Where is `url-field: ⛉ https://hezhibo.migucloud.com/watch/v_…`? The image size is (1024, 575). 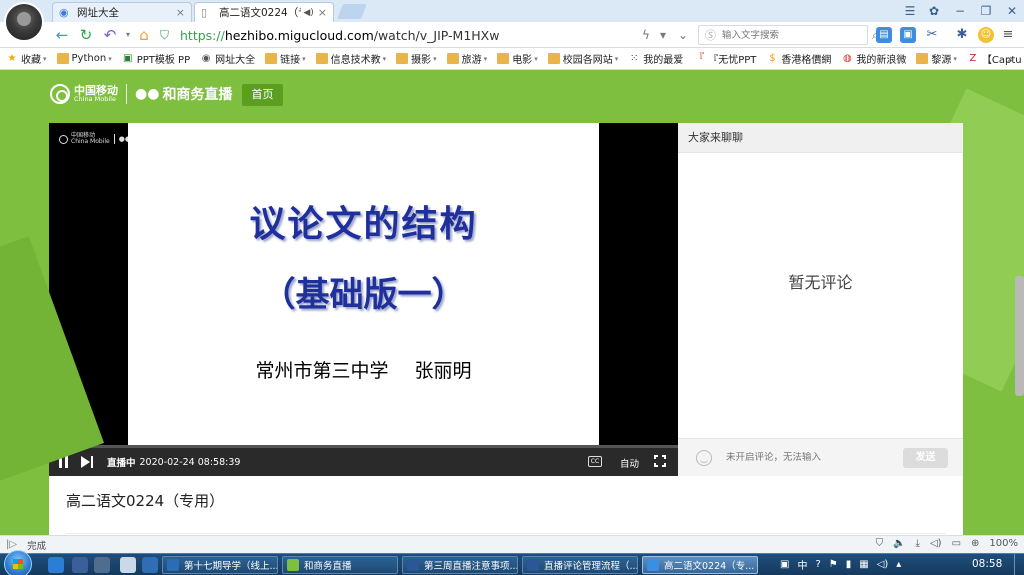
url-field: ⛉ https://hezhibo.migucloud.com/watch/v_… is located at coordinates (415, 35).